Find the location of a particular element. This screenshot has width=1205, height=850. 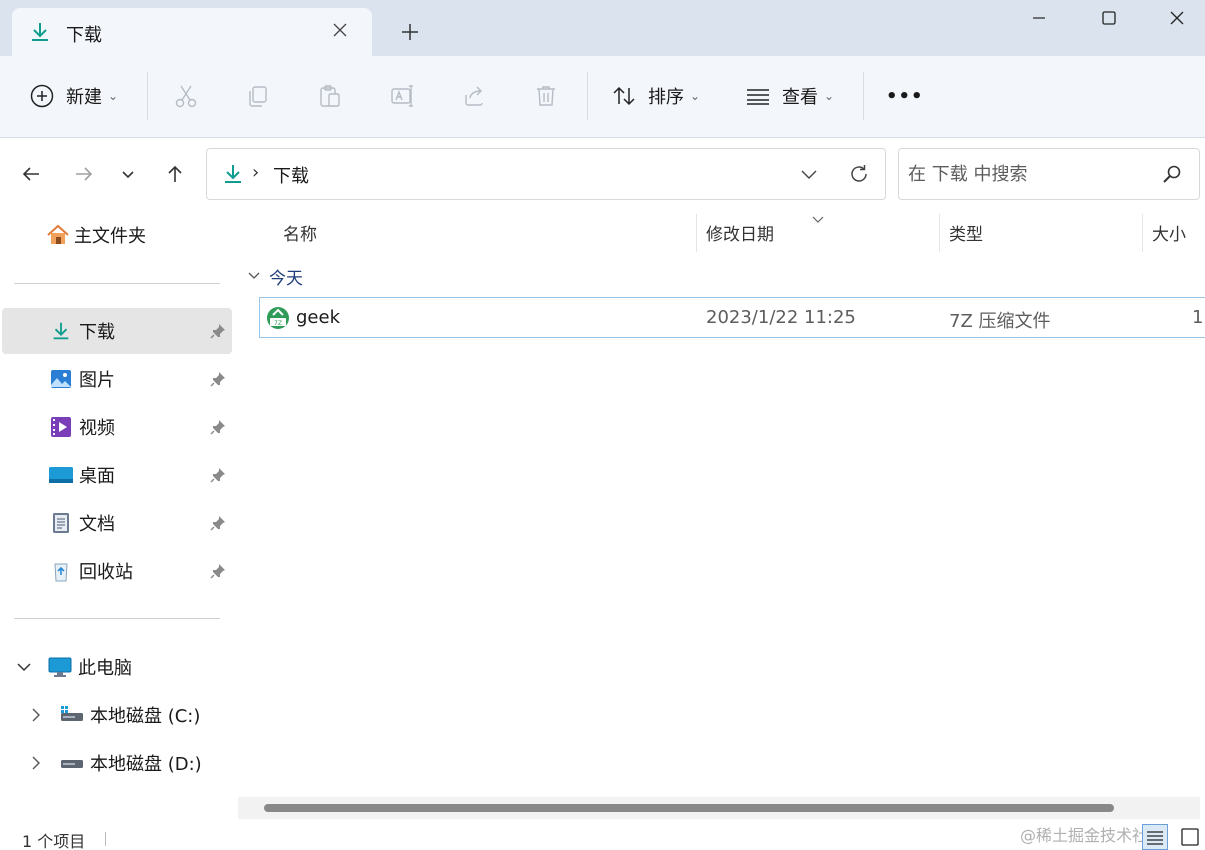

file-size: 1, is located at coordinates (1198, 317).